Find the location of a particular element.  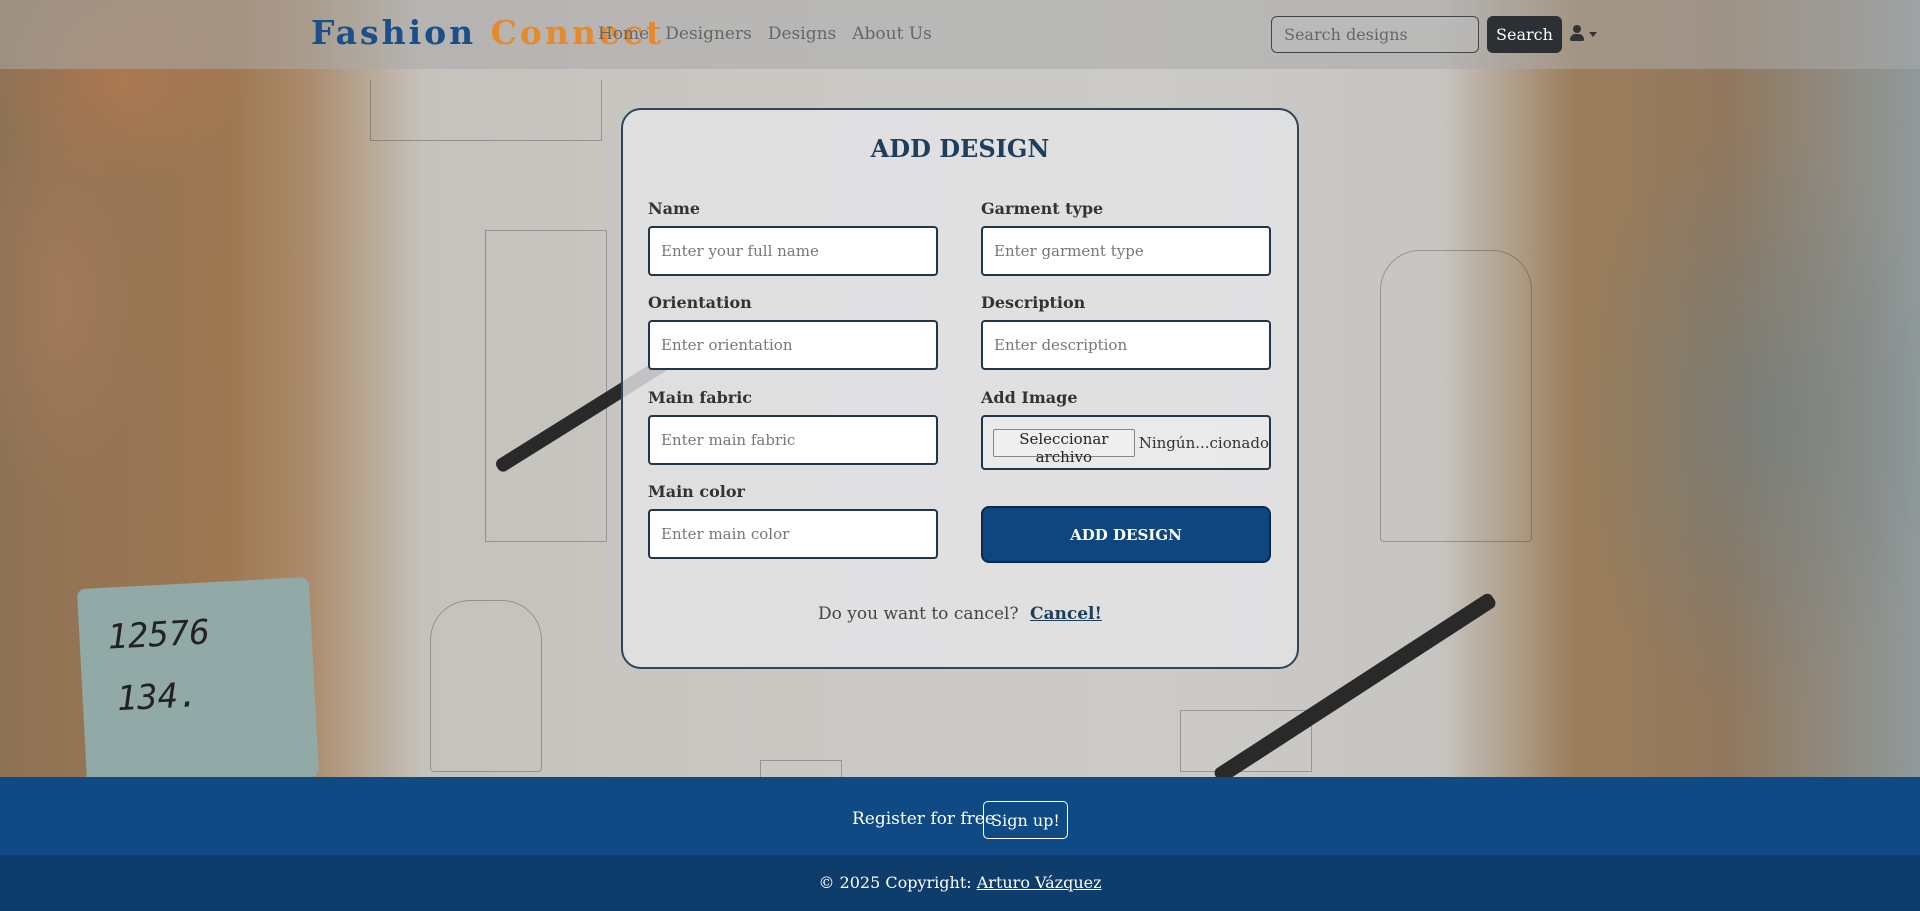

user-dropdown is located at coordinates (1583, 33).